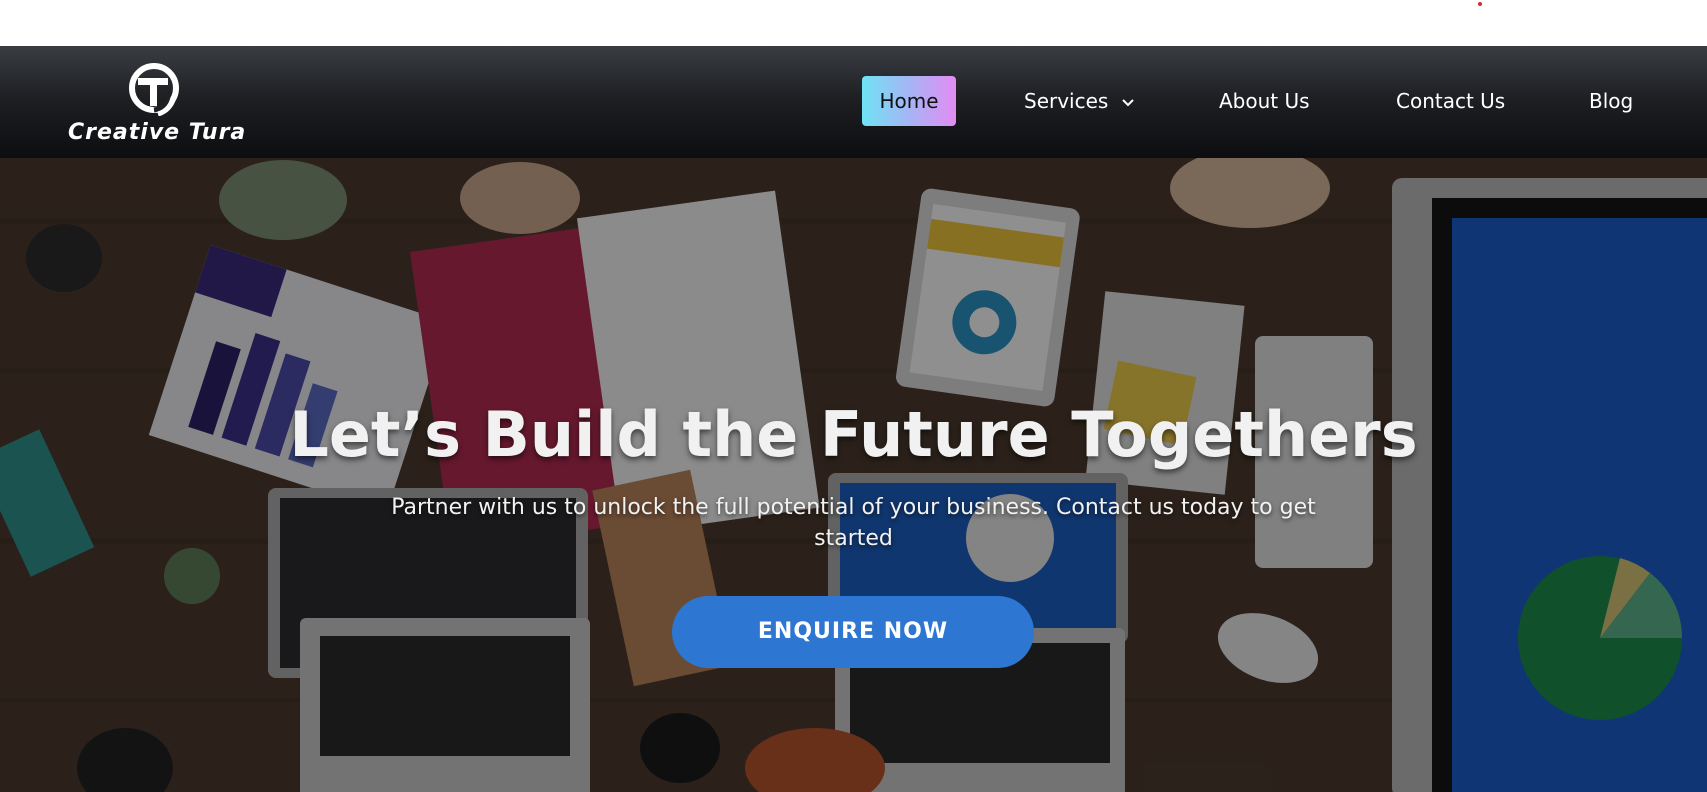  What do you see at coordinates (1611, 101) in the screenshot?
I see `nav-blog: Blog` at bounding box center [1611, 101].